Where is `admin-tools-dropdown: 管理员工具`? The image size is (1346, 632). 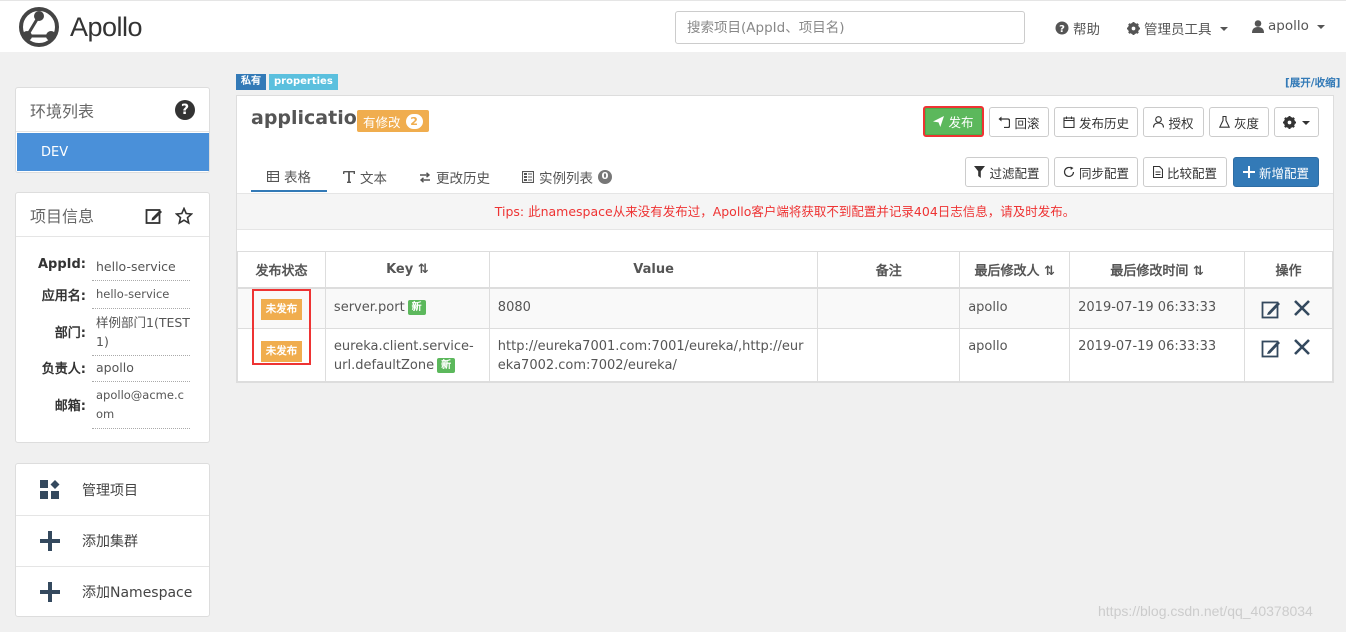 admin-tools-dropdown: 管理员工具 is located at coordinates (1177, 28).